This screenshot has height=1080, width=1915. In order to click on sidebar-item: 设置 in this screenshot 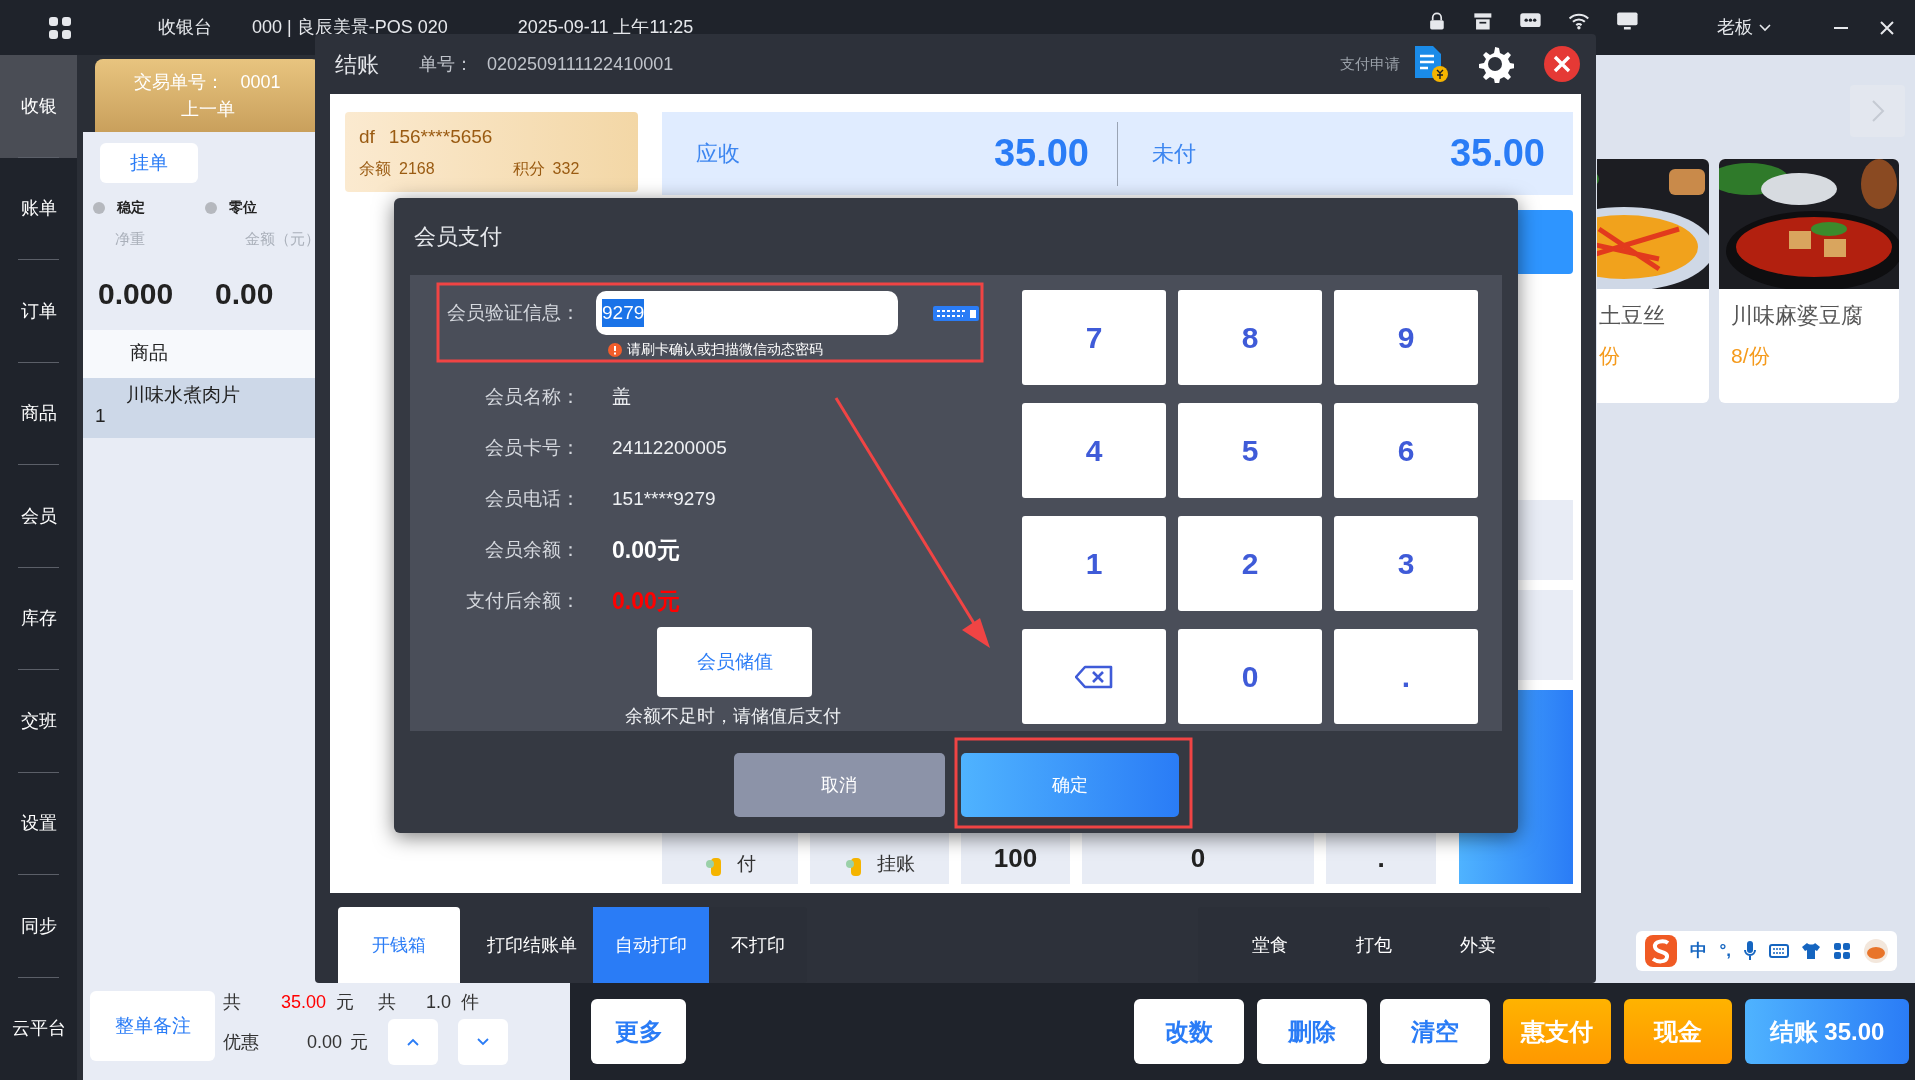, I will do `click(38, 823)`.